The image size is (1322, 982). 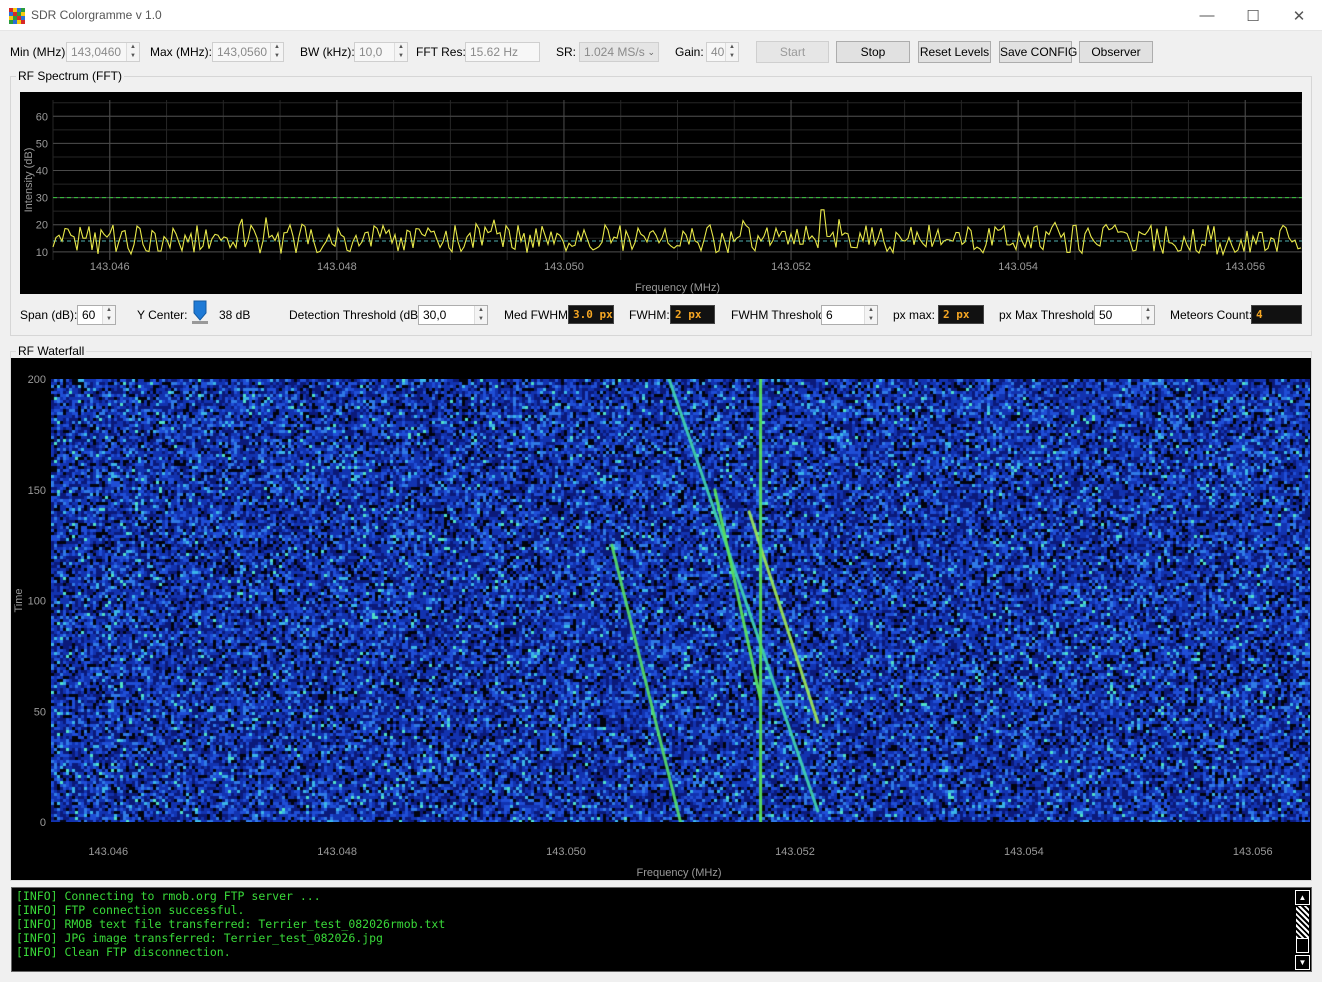 What do you see at coordinates (1048, 315) in the screenshot?
I see `px-max-threshold-label: px Max Threshold:` at bounding box center [1048, 315].